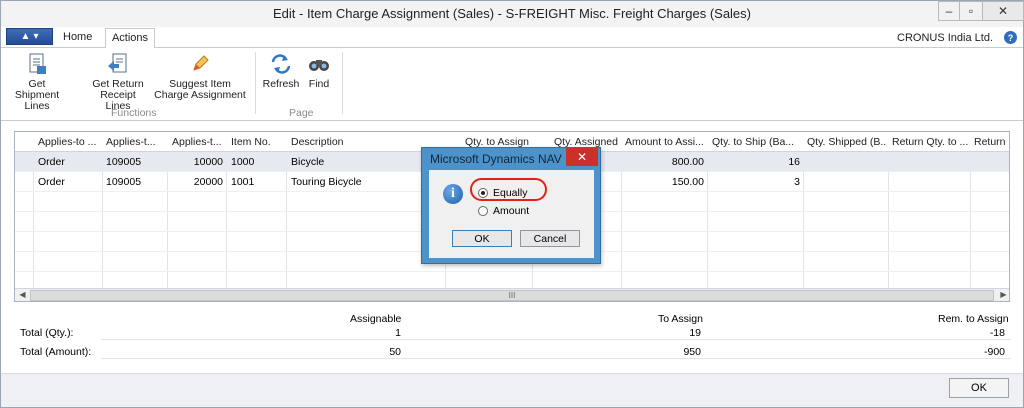  I want to click on option-equally-label: Equally, so click(510, 193).